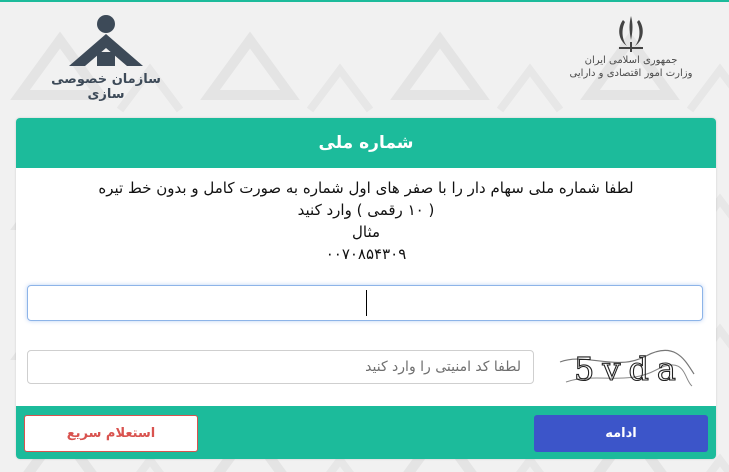  I want to click on captcha-image: 5vda, so click(626, 367).